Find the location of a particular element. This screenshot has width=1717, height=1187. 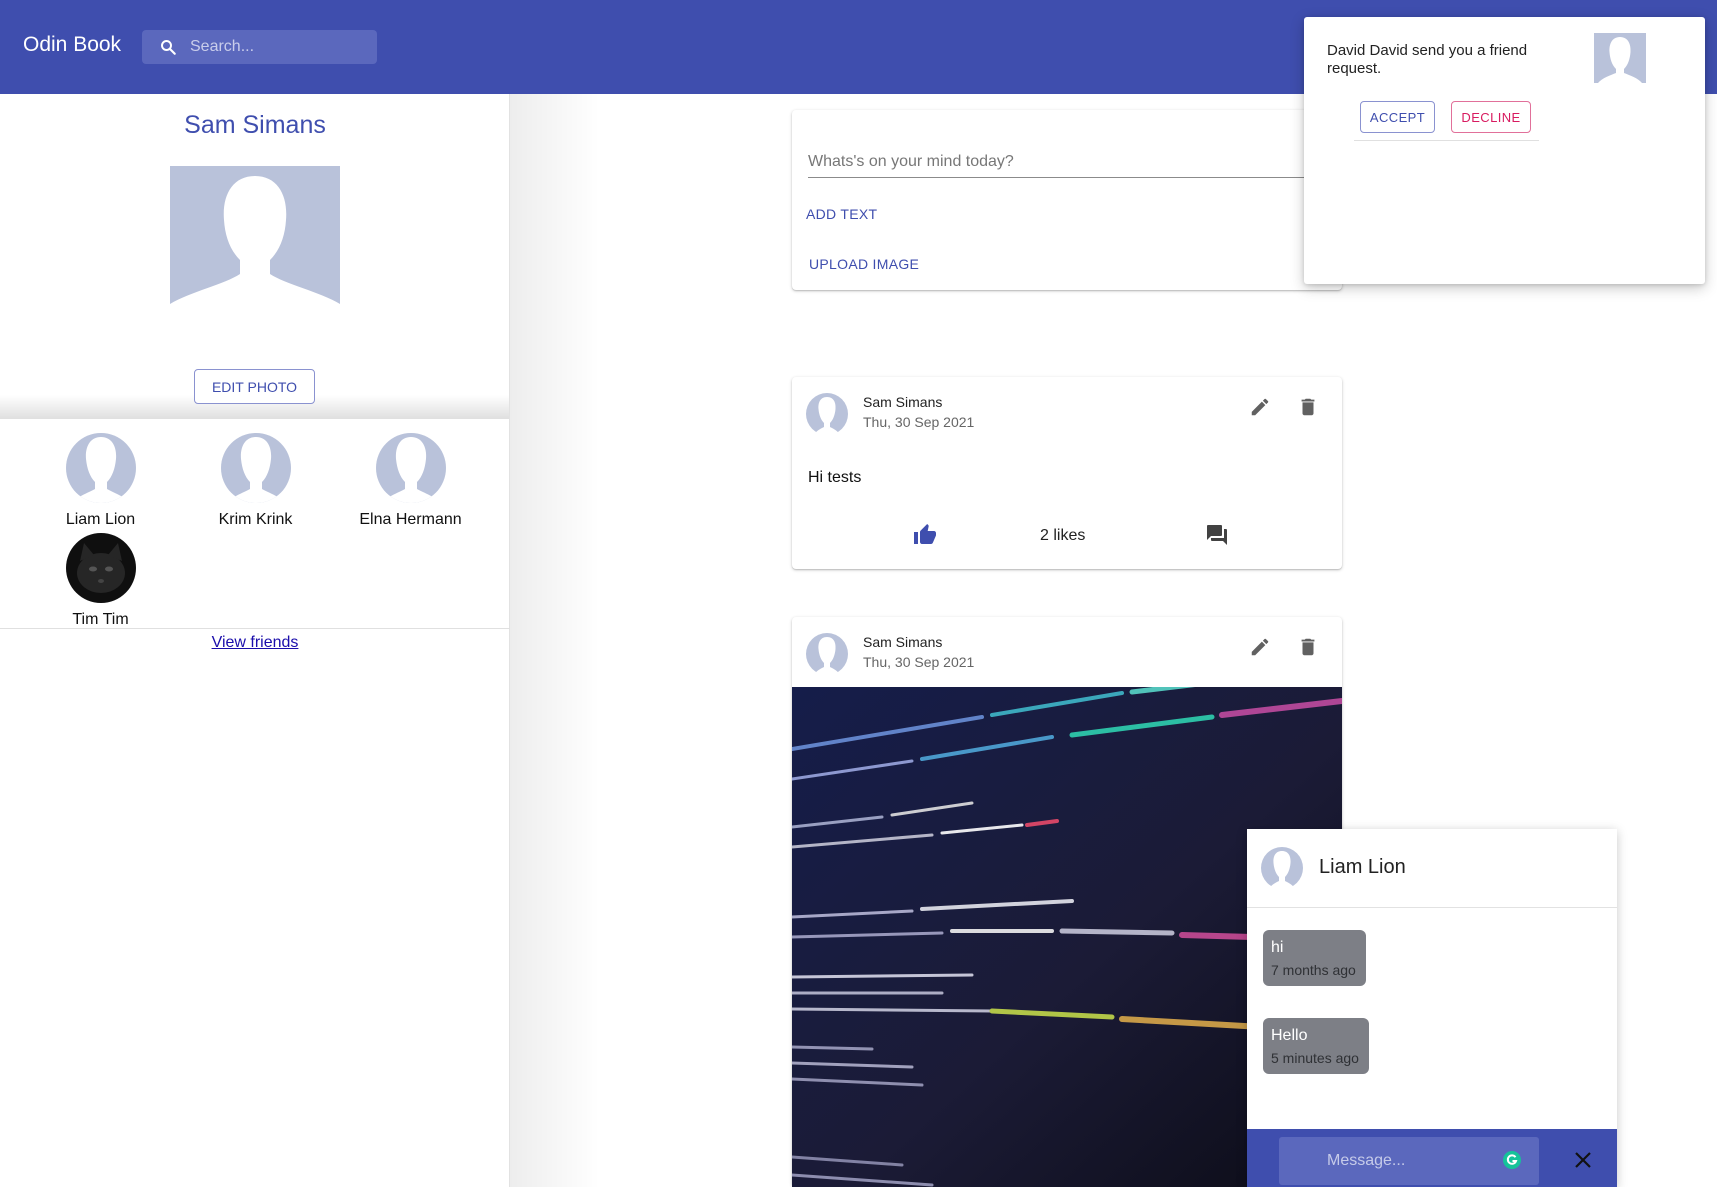

chat-input-box is located at coordinates (1409, 1161).